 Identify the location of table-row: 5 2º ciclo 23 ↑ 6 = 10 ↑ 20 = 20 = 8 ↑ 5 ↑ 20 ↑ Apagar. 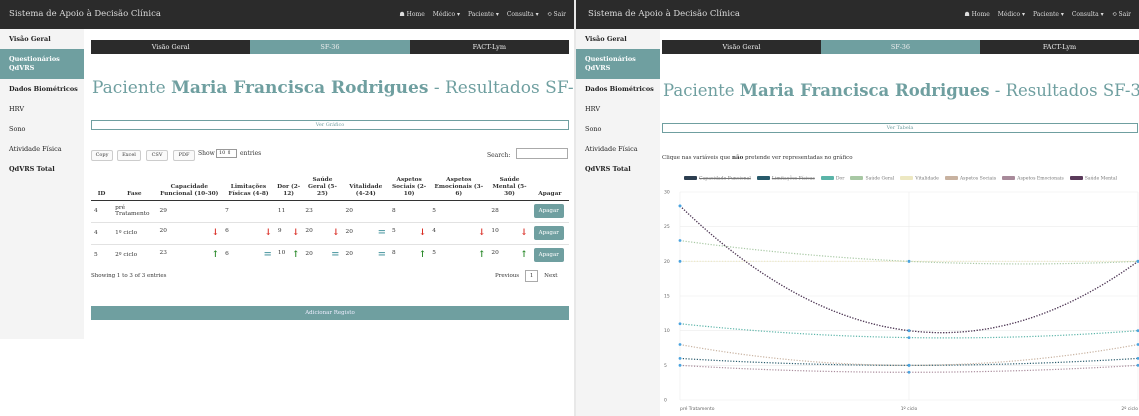
(330, 254).